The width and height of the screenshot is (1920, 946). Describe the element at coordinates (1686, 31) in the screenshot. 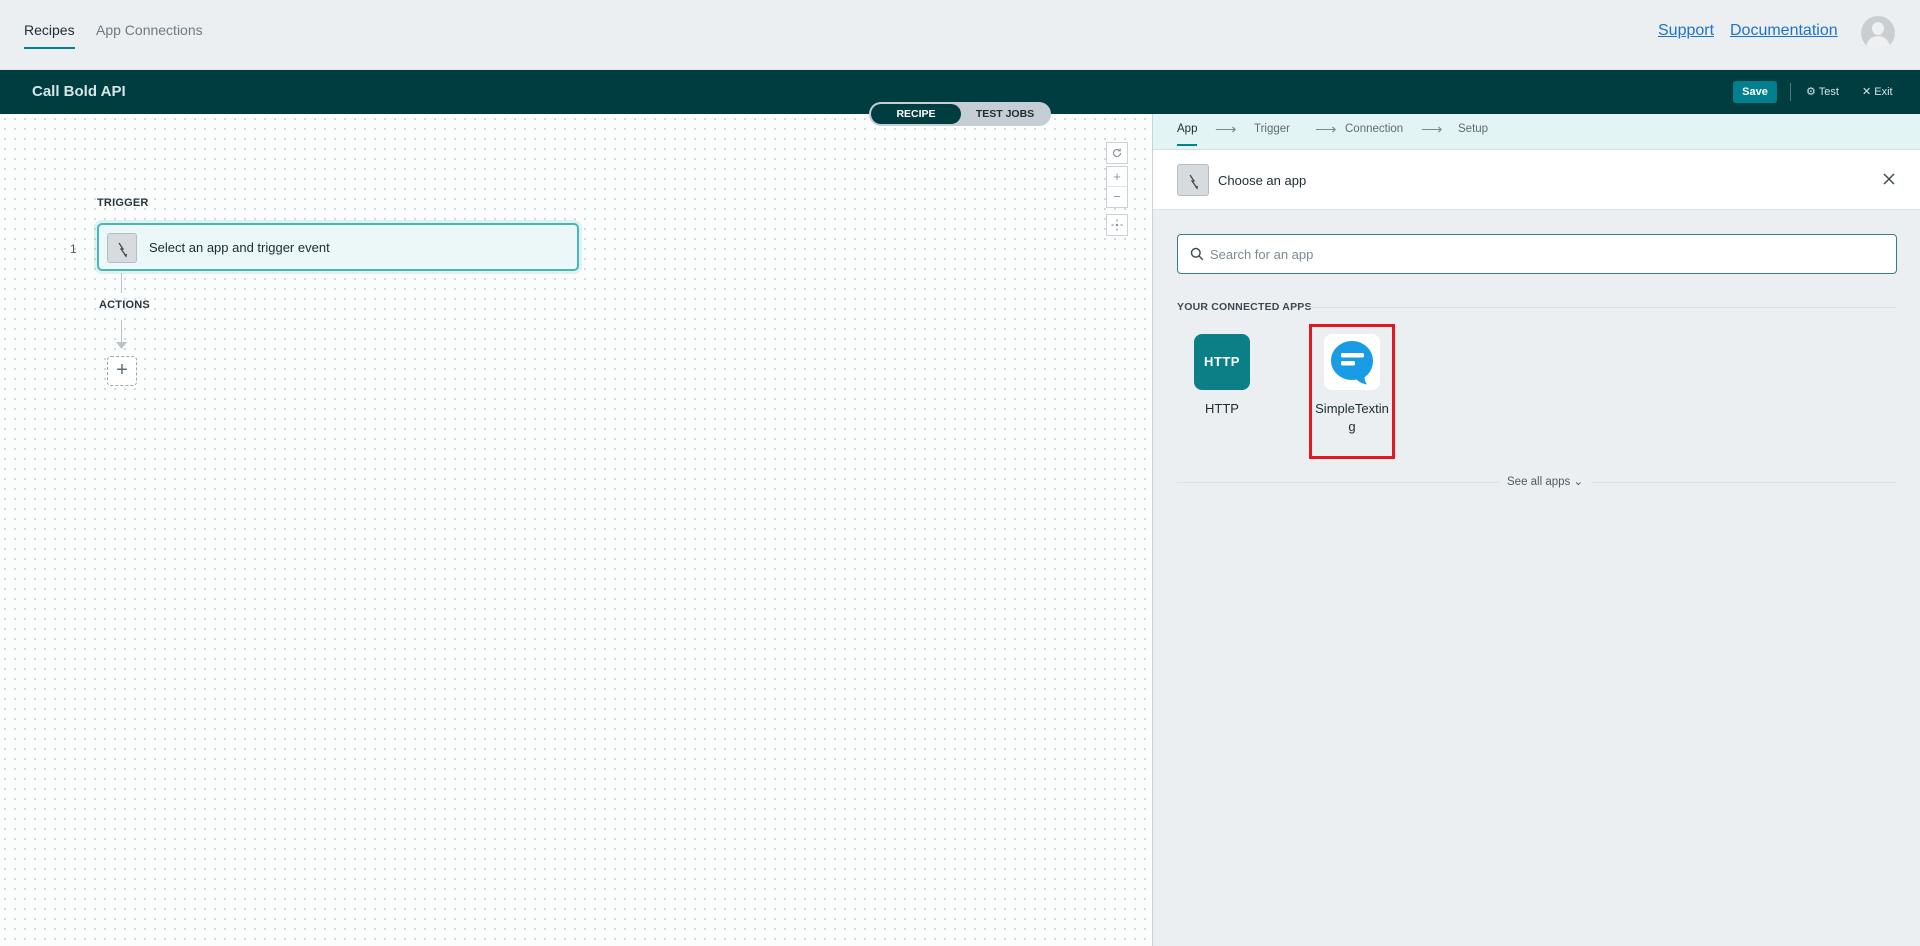

I see `support-link: Support` at that location.